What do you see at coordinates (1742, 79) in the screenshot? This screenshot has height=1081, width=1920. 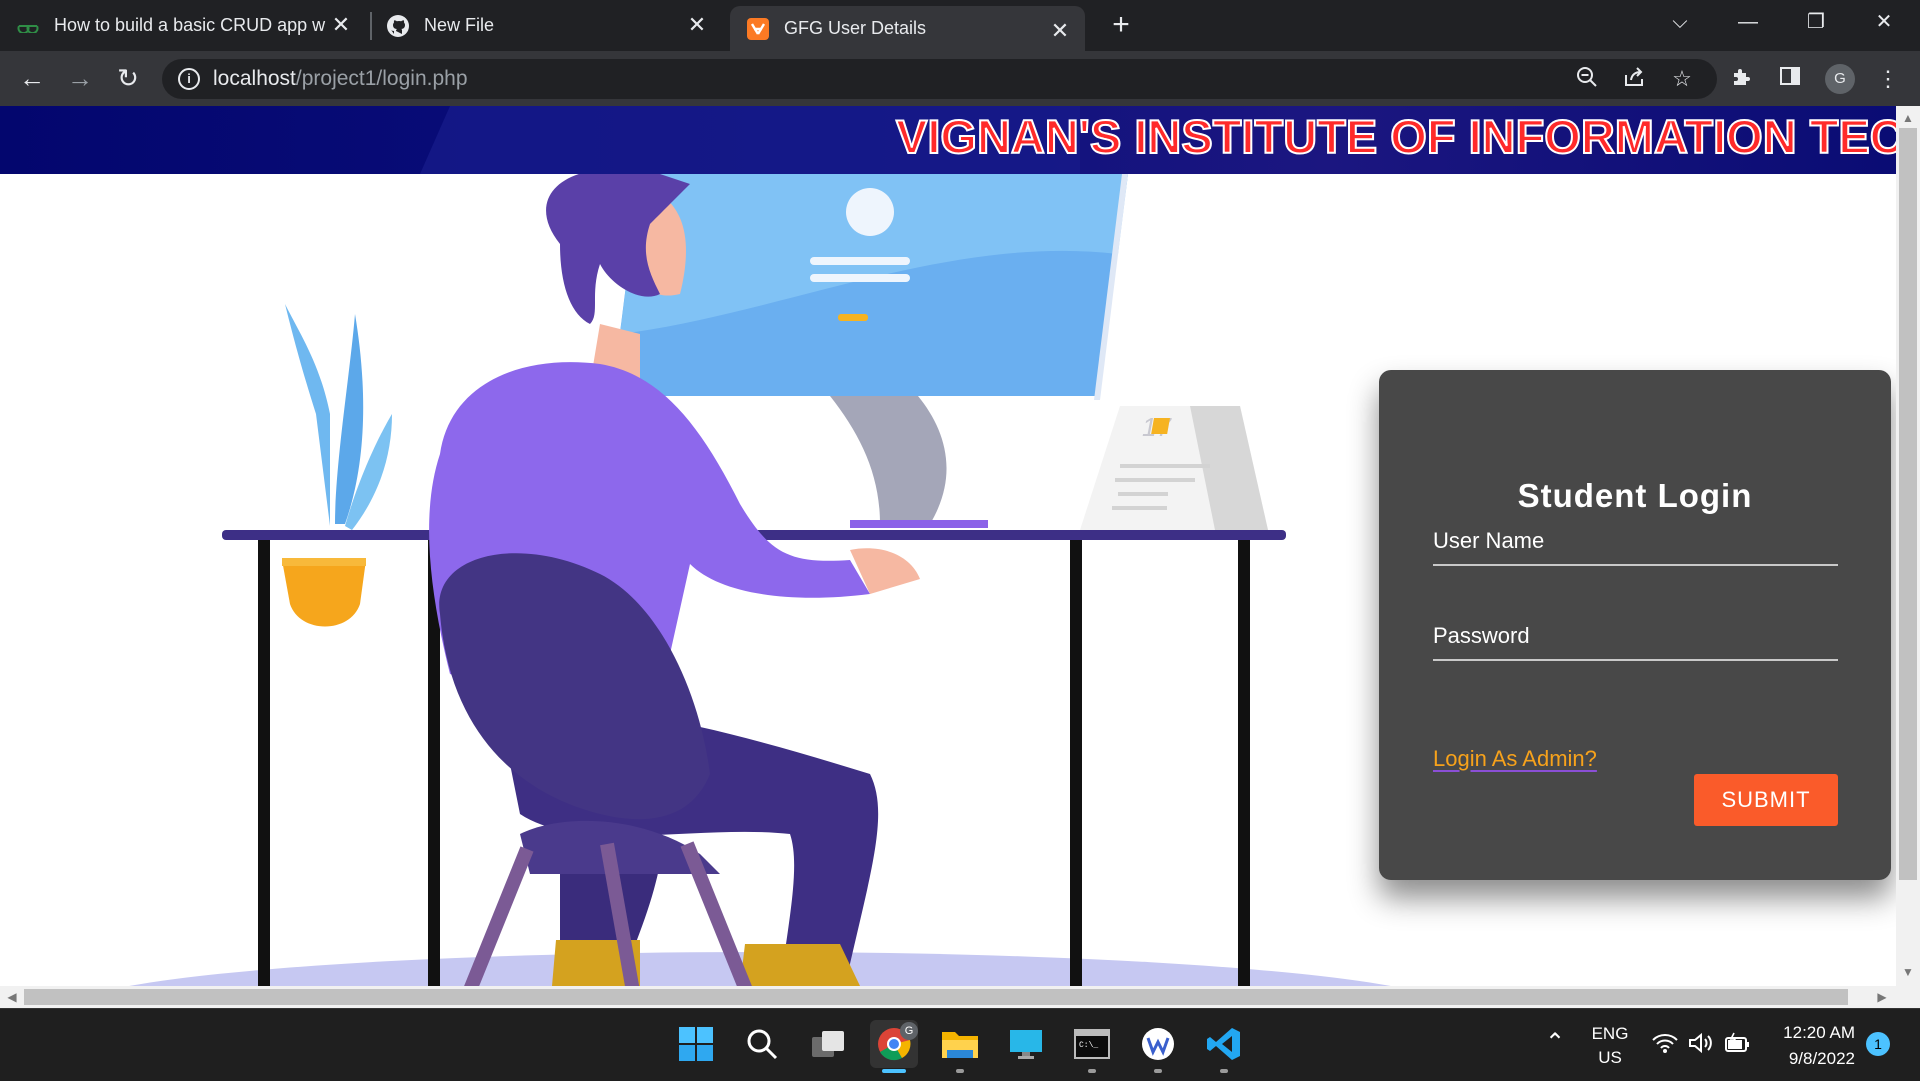 I see `extensions-puzzle-icon` at bounding box center [1742, 79].